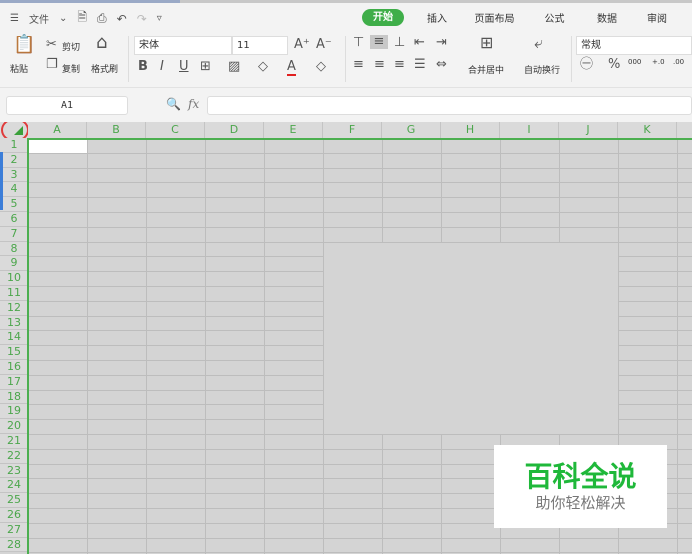  Describe the element at coordinates (580, 486) in the screenshot. I see `watermark: 百科全说 助你轻松解决` at that location.